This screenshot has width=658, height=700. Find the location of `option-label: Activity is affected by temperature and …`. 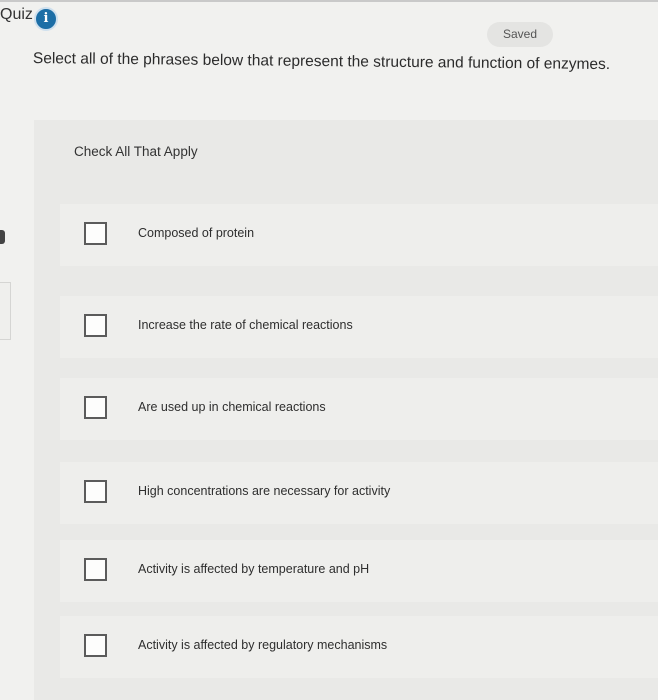

option-label: Activity is affected by temperature and … is located at coordinates (253, 569).